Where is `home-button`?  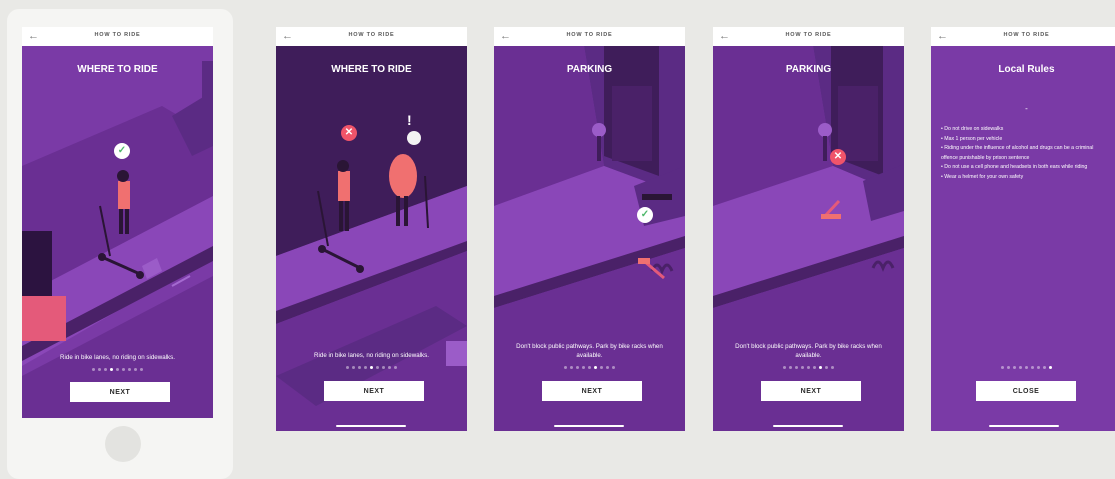 home-button is located at coordinates (123, 444).